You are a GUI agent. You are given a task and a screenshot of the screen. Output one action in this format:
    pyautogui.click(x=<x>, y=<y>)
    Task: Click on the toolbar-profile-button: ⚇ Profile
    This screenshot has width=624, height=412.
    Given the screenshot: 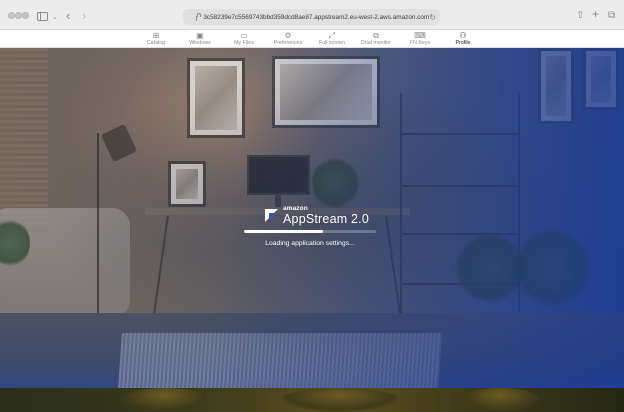 What is the action you would take?
    pyautogui.click(x=463, y=39)
    